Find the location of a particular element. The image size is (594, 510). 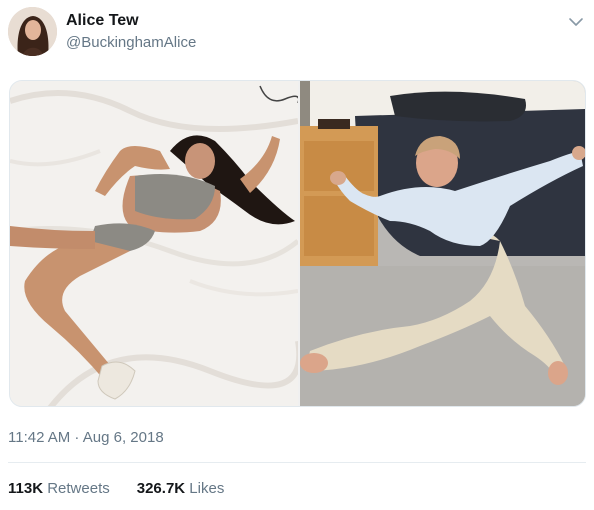

likes-count: 326.7K is located at coordinates (161, 488).